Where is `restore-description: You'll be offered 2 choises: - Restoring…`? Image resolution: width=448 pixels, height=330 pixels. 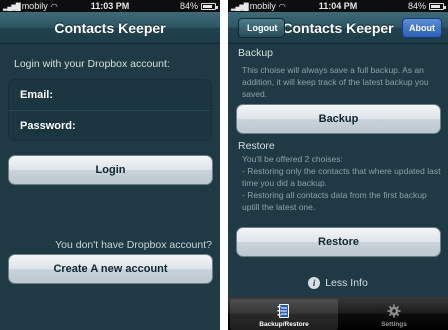
restore-description: You'll be offered 2 choises: - Restoring… is located at coordinates (342, 183).